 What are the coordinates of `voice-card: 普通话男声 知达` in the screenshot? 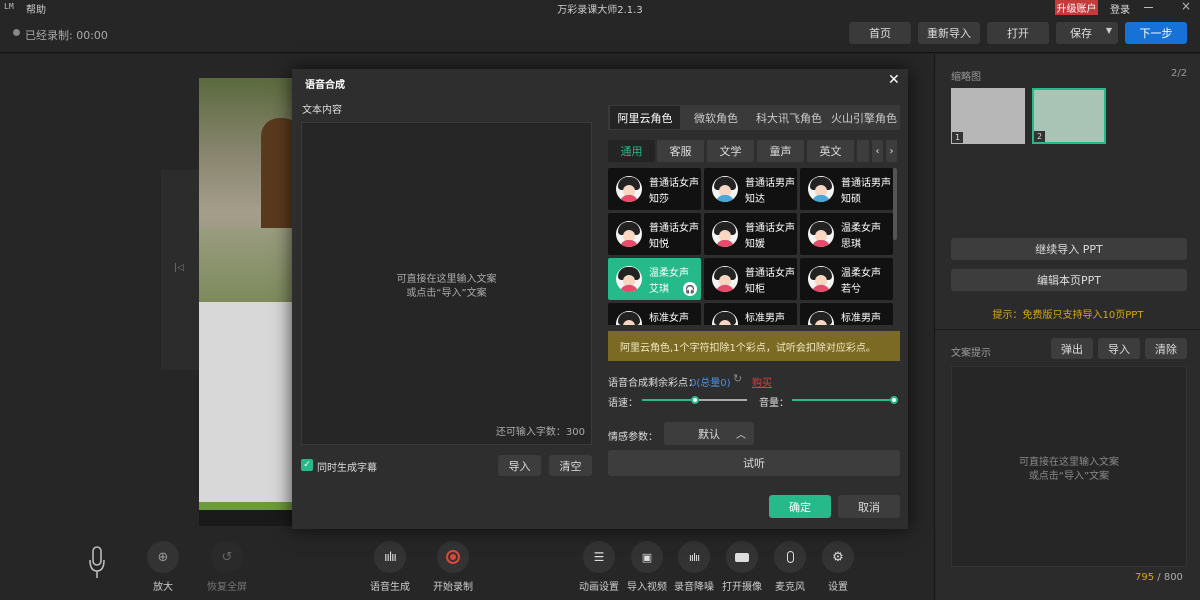 It's located at (750, 189).